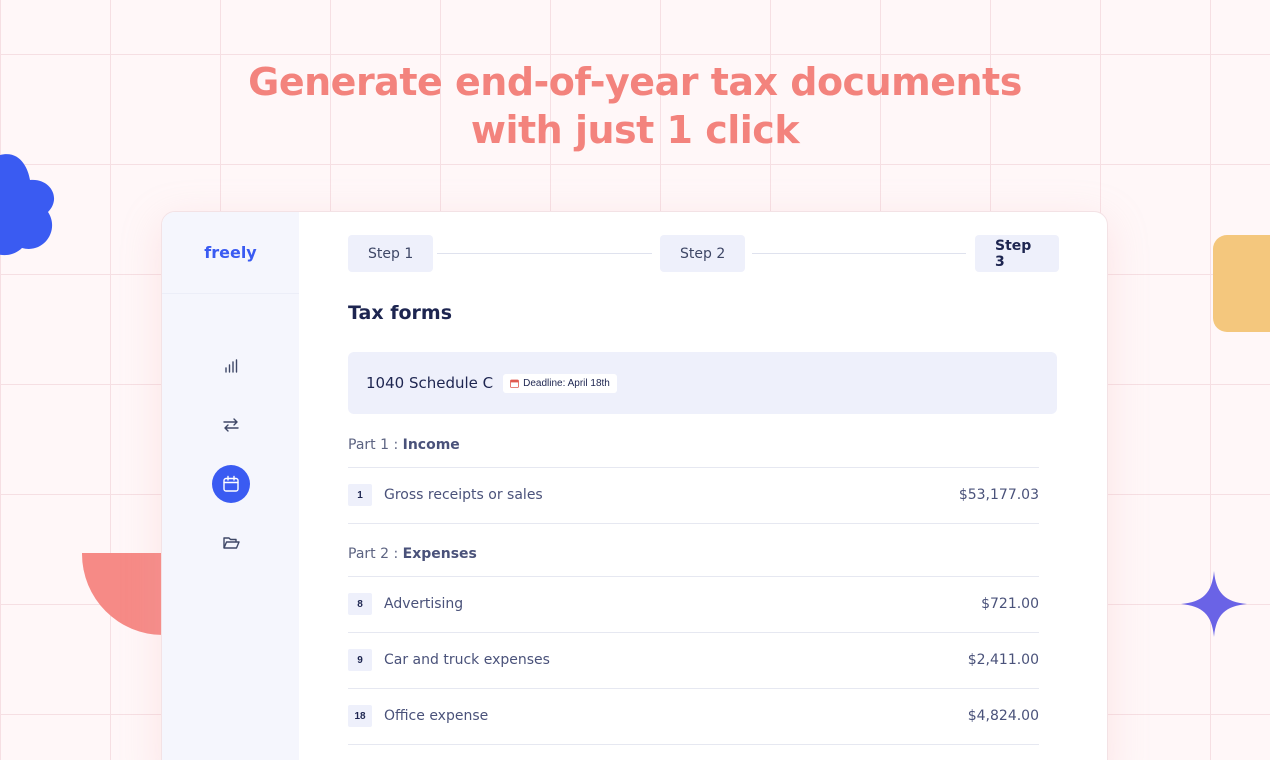  I want to click on row-amount: $2,411.00, so click(1003, 660).